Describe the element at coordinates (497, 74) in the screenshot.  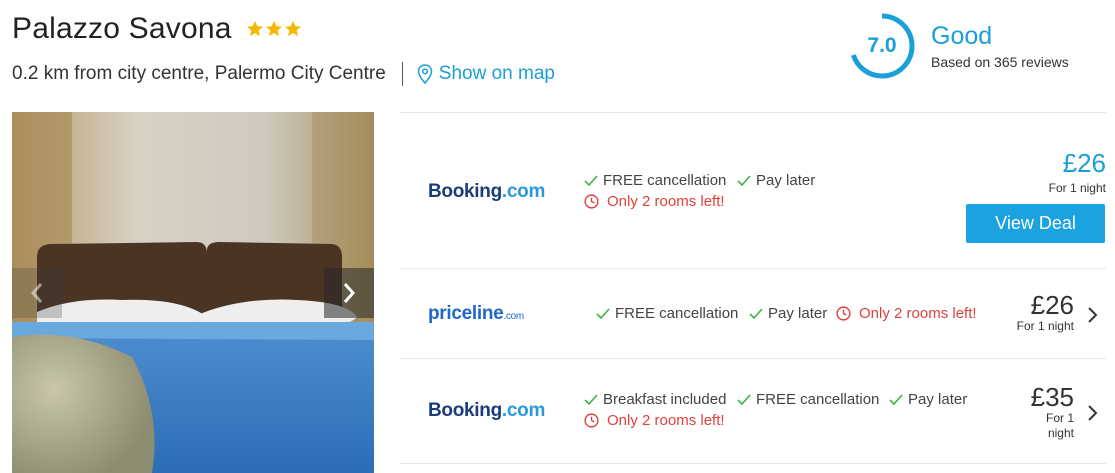
I see `show-on-map-label: Show on map` at that location.